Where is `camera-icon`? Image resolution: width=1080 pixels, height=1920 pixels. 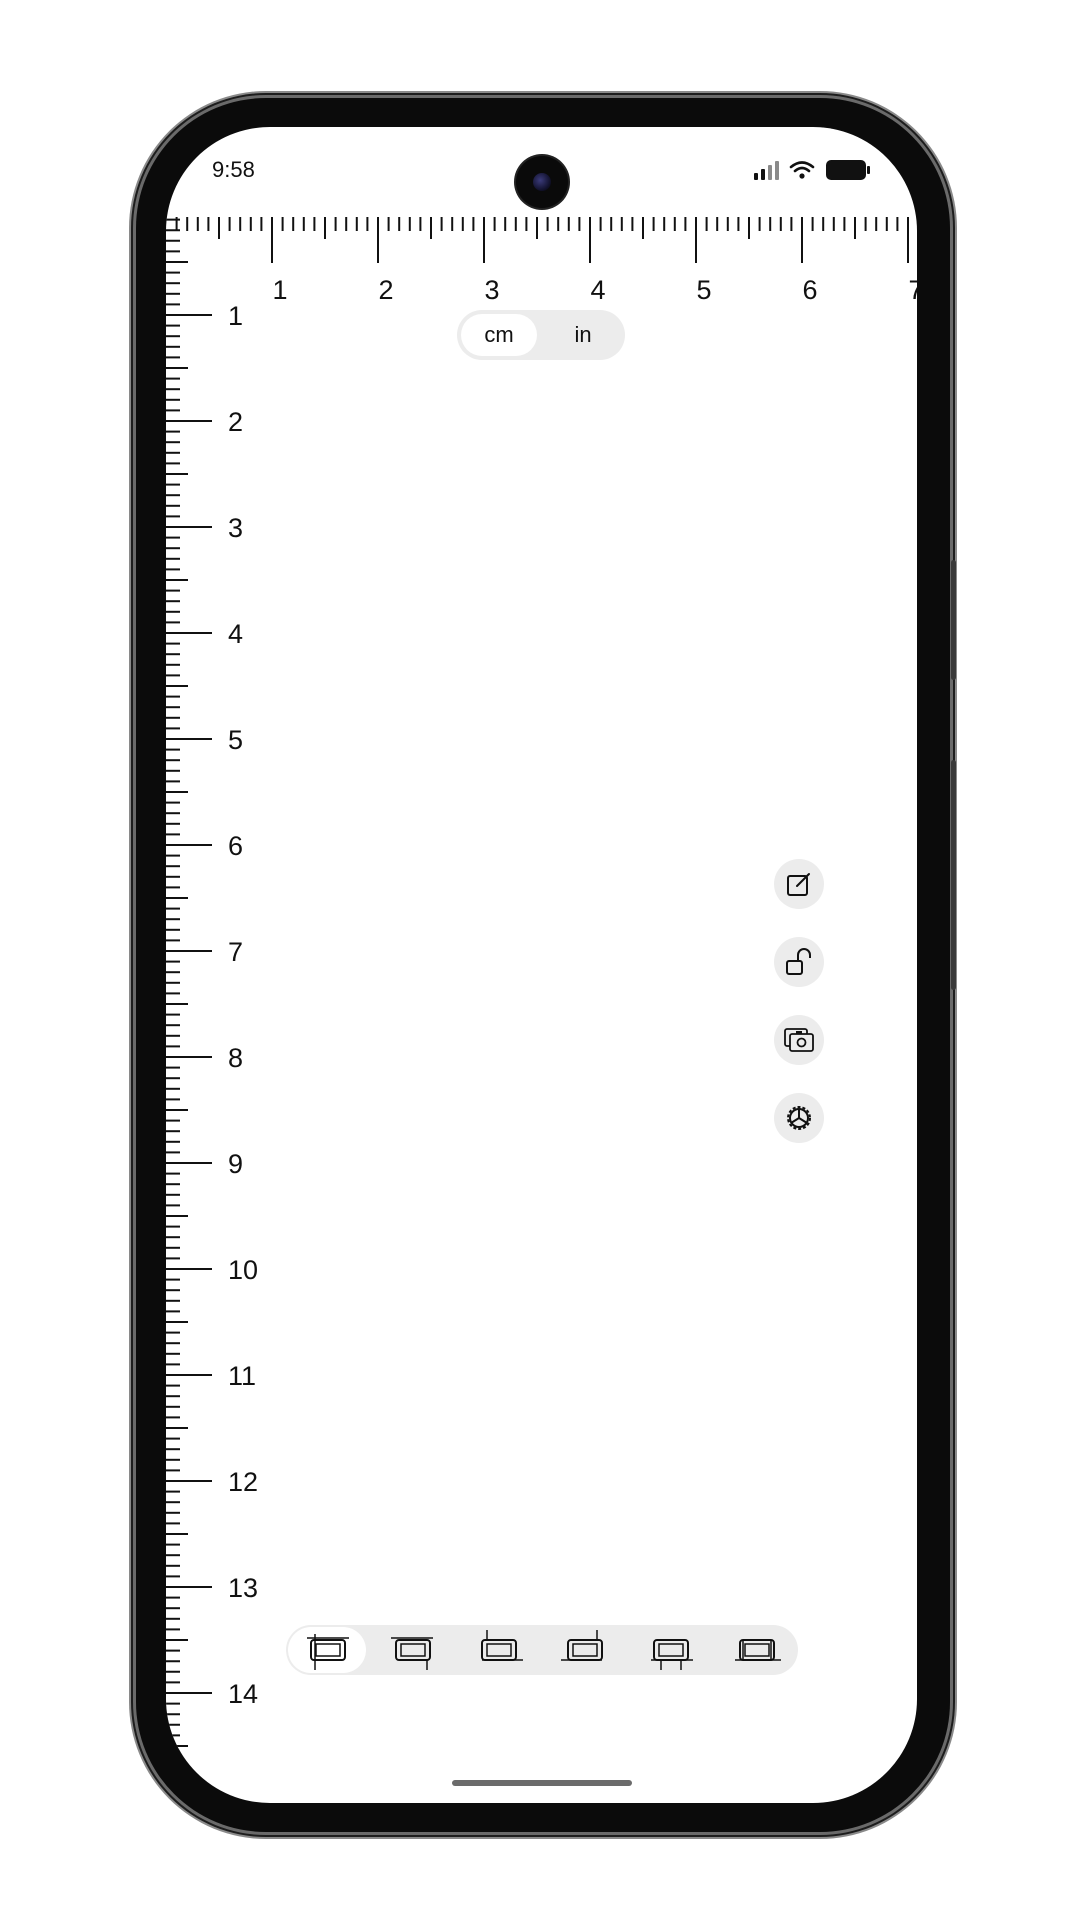
camera-icon is located at coordinates (799, 1040).